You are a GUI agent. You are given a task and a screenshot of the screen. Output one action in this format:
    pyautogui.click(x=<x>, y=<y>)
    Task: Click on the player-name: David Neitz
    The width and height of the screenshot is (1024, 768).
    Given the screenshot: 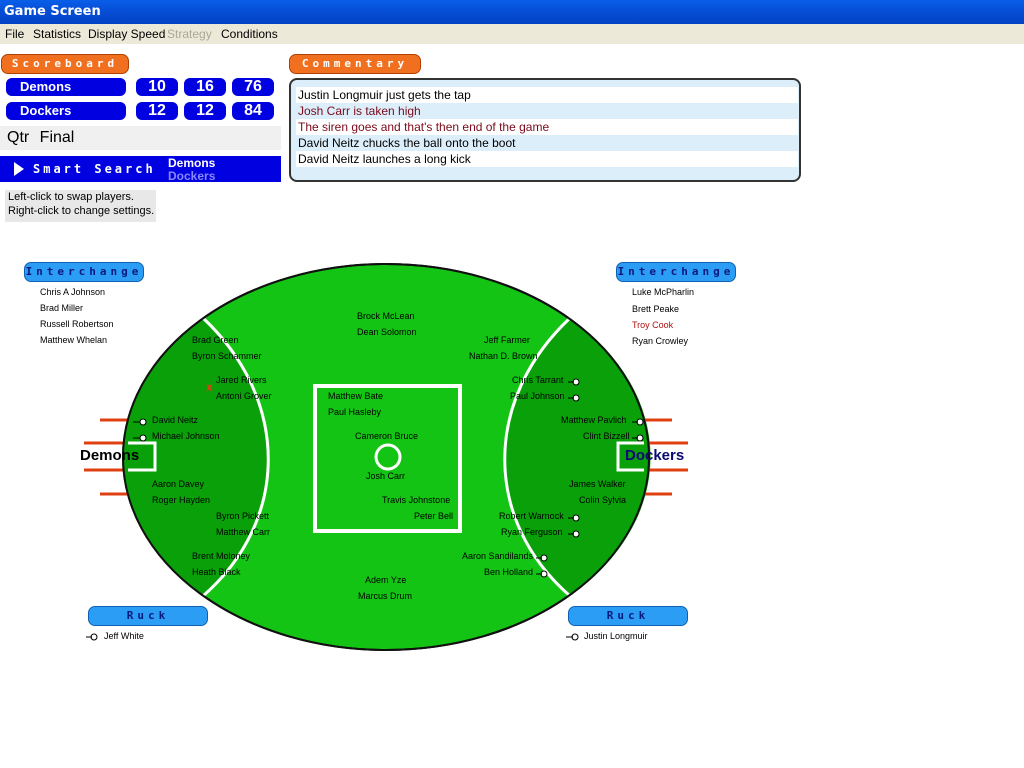 What is the action you would take?
    pyautogui.click(x=175, y=420)
    